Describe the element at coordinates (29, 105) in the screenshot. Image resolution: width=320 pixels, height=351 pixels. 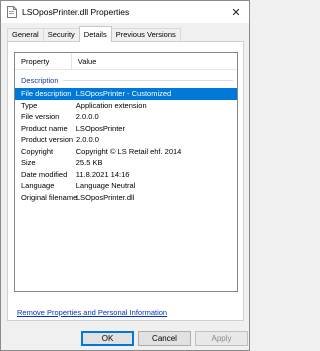
I see `property-name: Type` at that location.